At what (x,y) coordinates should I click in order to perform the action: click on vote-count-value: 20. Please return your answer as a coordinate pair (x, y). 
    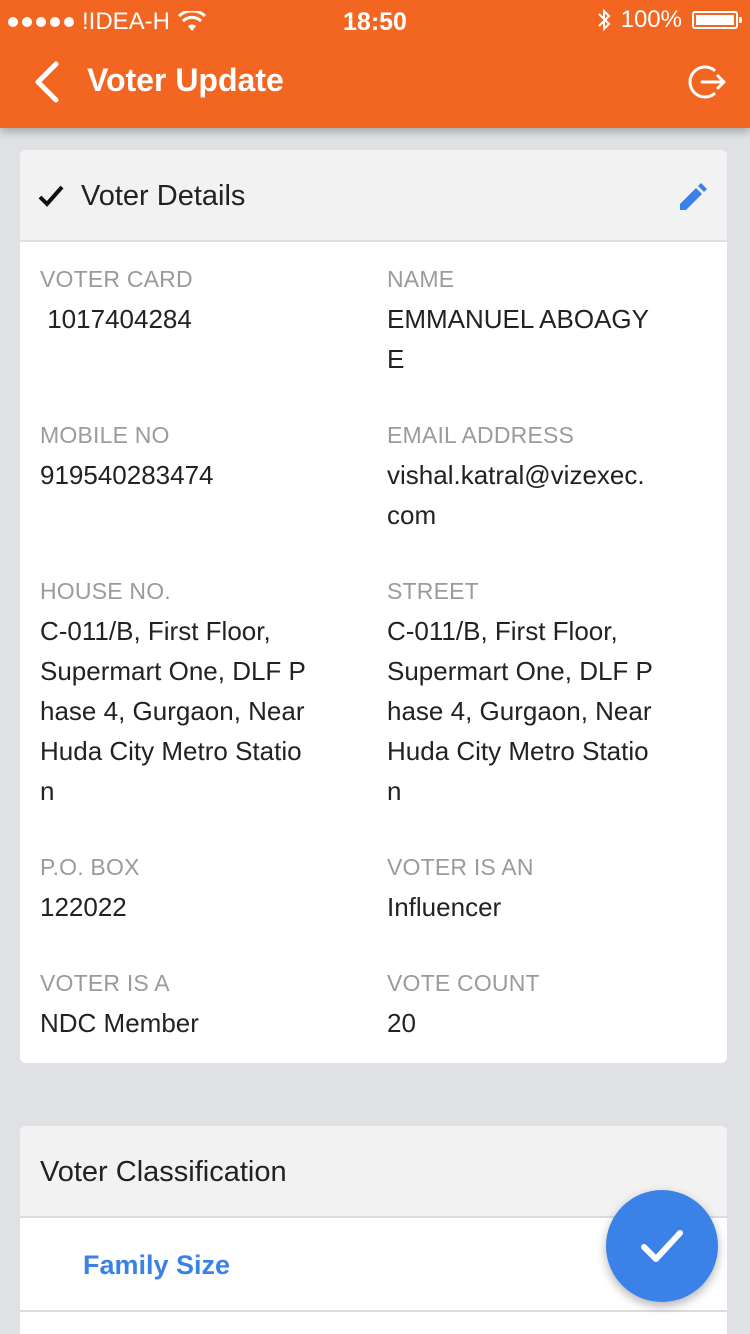
    Looking at the image, I should click on (401, 1023).